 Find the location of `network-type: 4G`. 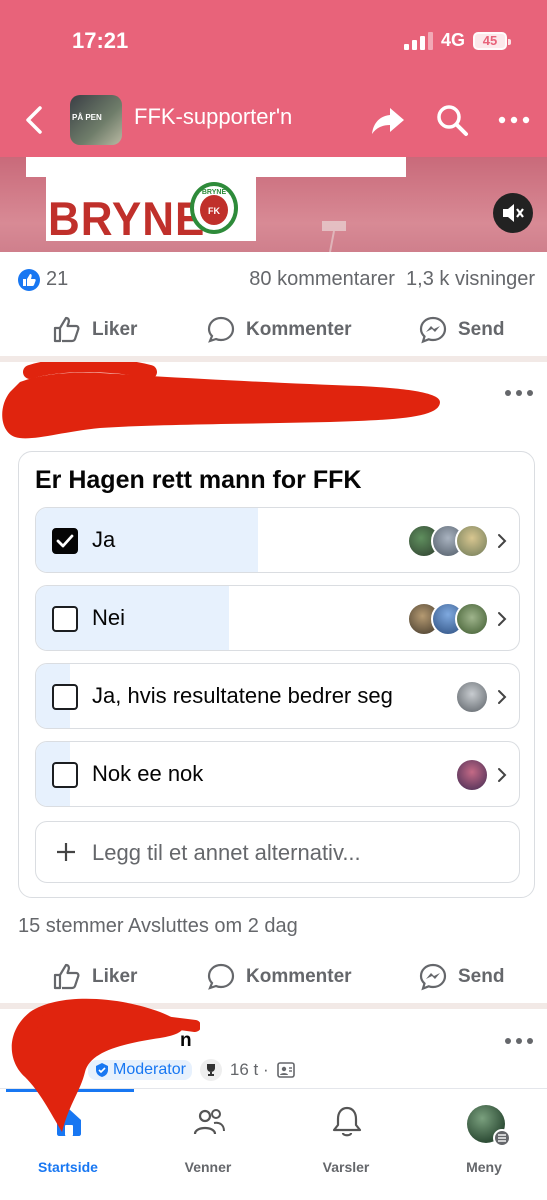

network-type: 4G is located at coordinates (452, 40).